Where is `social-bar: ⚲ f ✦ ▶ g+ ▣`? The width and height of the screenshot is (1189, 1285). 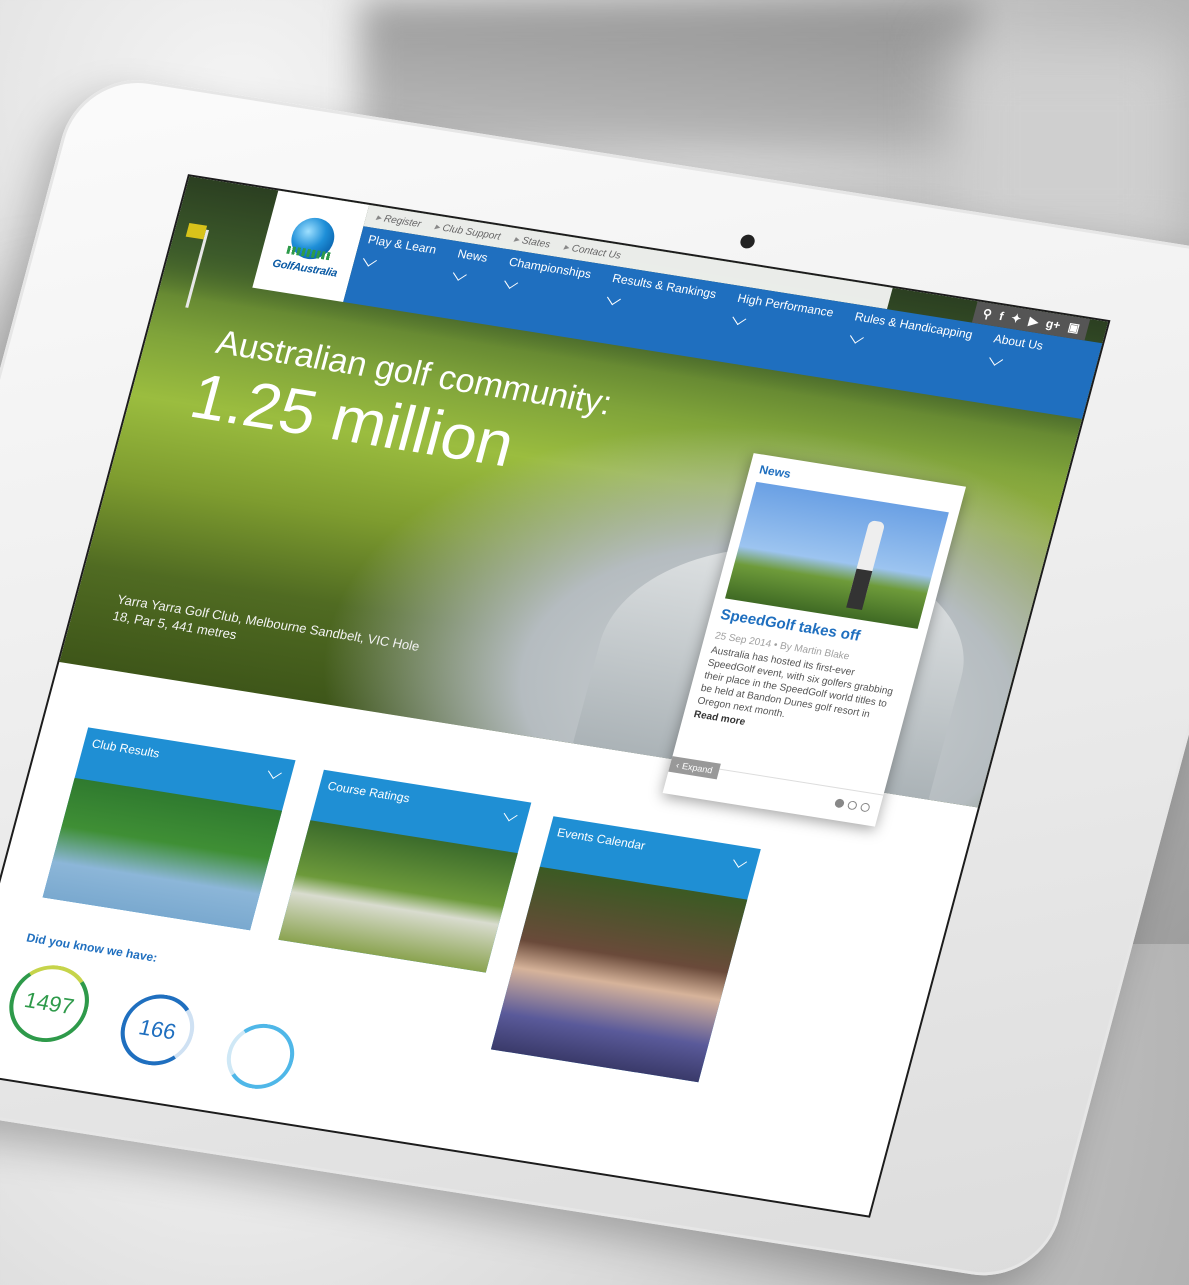 social-bar: ⚲ f ✦ ▶ g+ ▣ is located at coordinates (1031, 321).